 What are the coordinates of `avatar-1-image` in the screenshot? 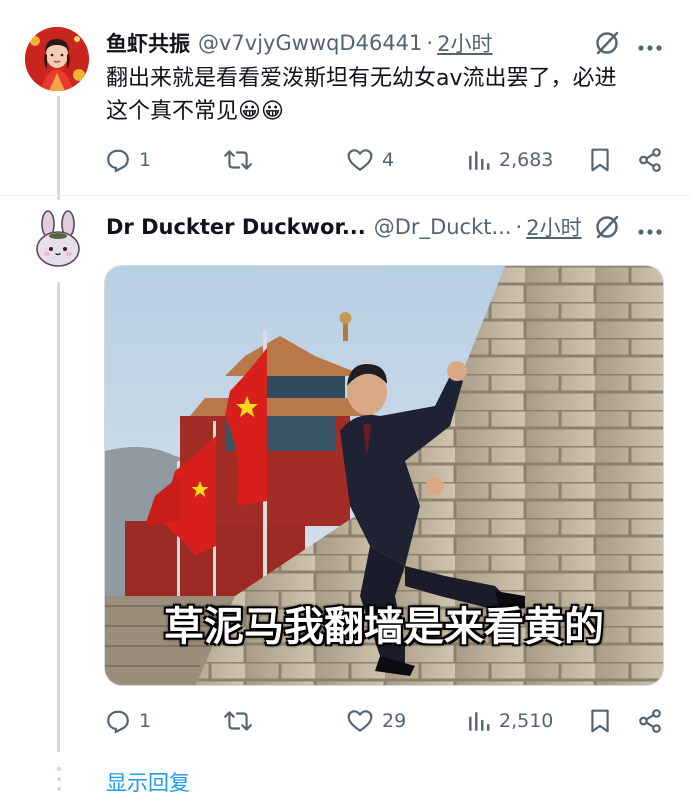 It's located at (57, 59).